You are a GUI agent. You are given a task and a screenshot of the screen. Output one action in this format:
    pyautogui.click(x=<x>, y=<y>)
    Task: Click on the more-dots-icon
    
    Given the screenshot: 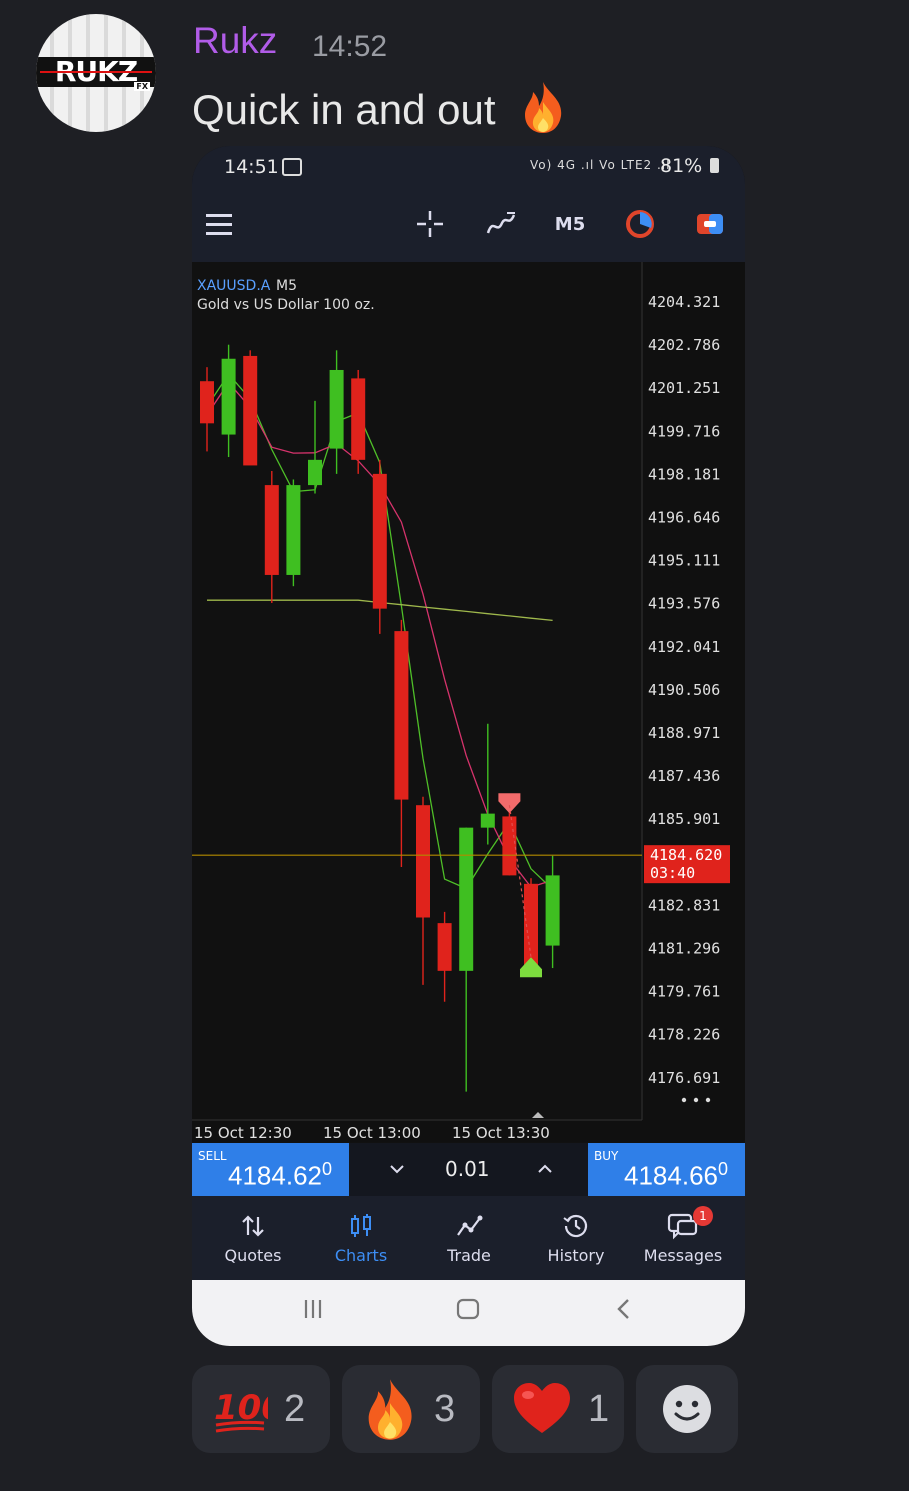 What is the action you would take?
    pyautogui.click(x=696, y=1100)
    